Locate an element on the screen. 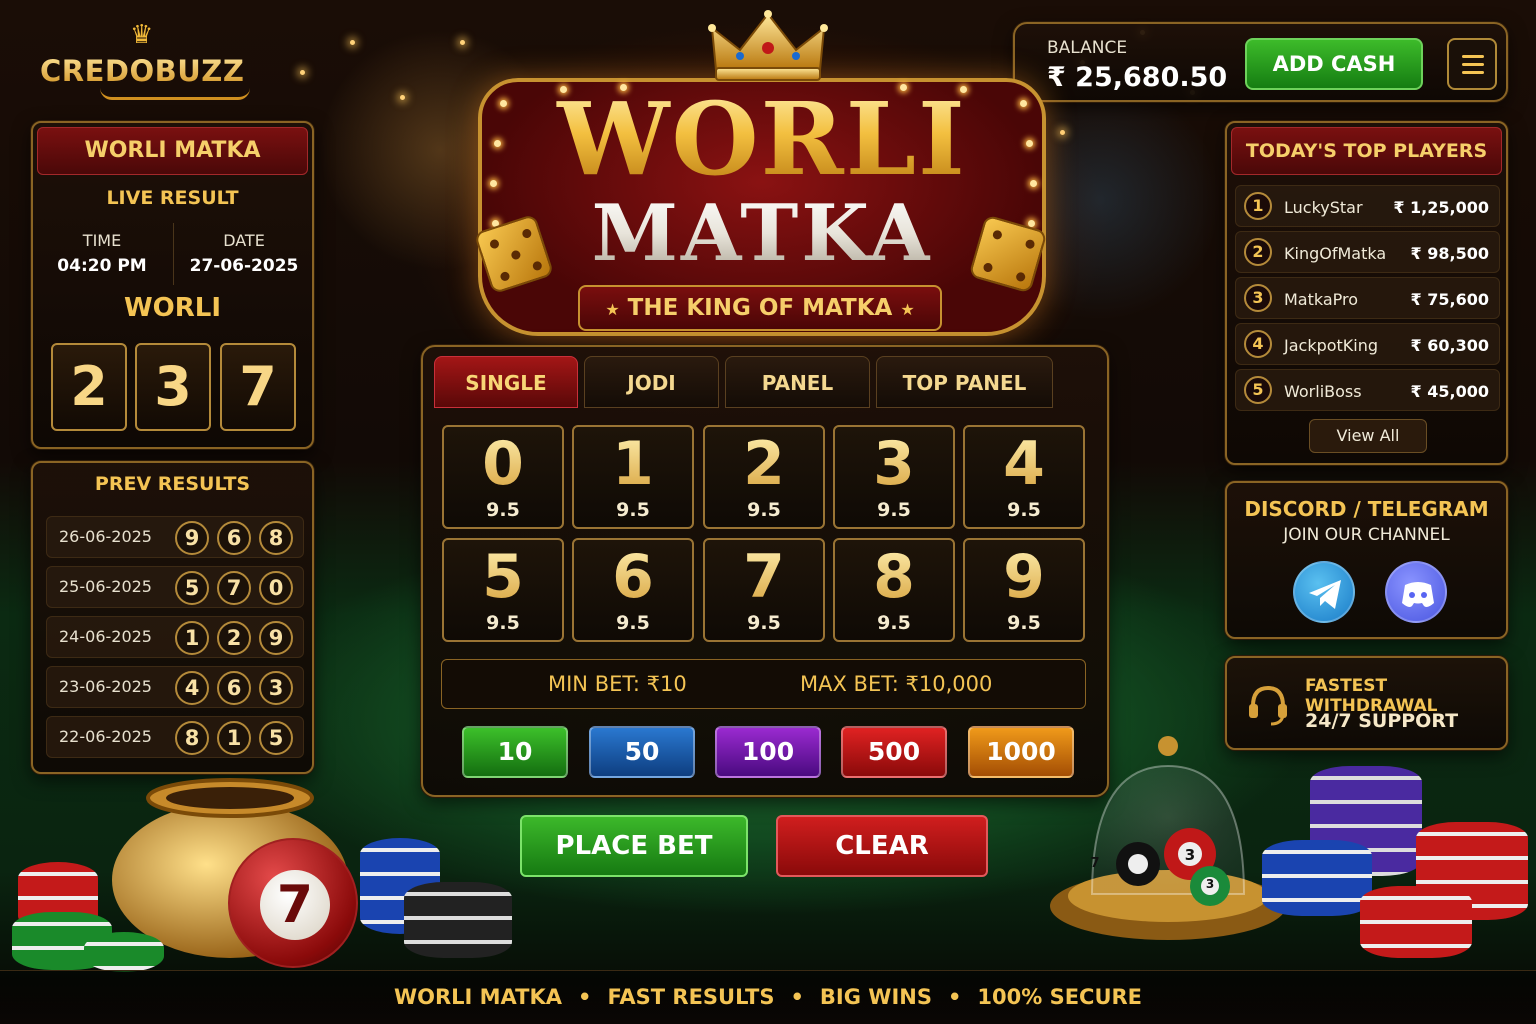  chip-10: 10 is located at coordinates (515, 752).